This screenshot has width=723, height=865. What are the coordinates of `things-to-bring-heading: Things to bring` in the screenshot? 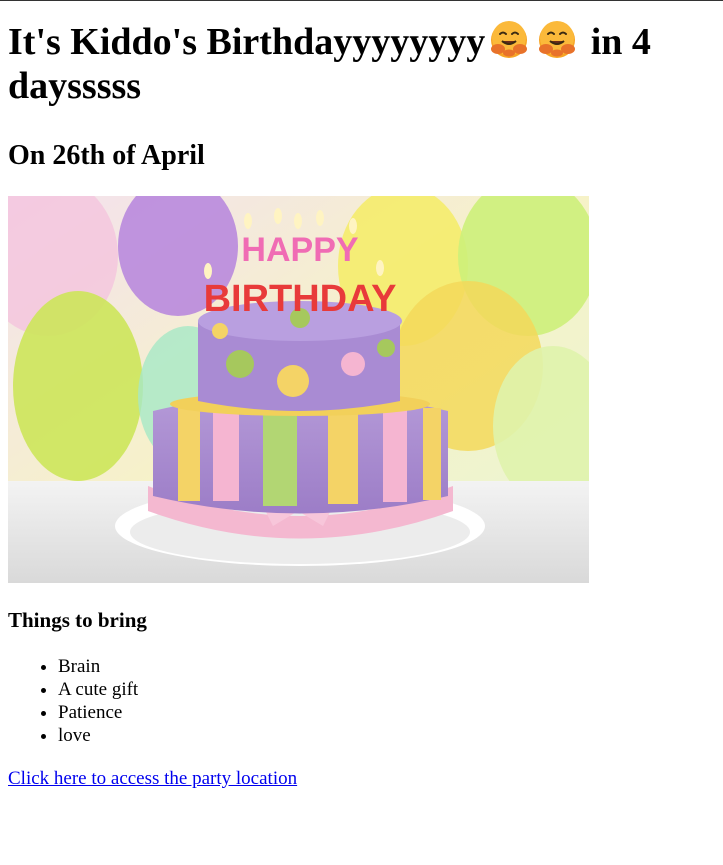 It's located at (77, 620).